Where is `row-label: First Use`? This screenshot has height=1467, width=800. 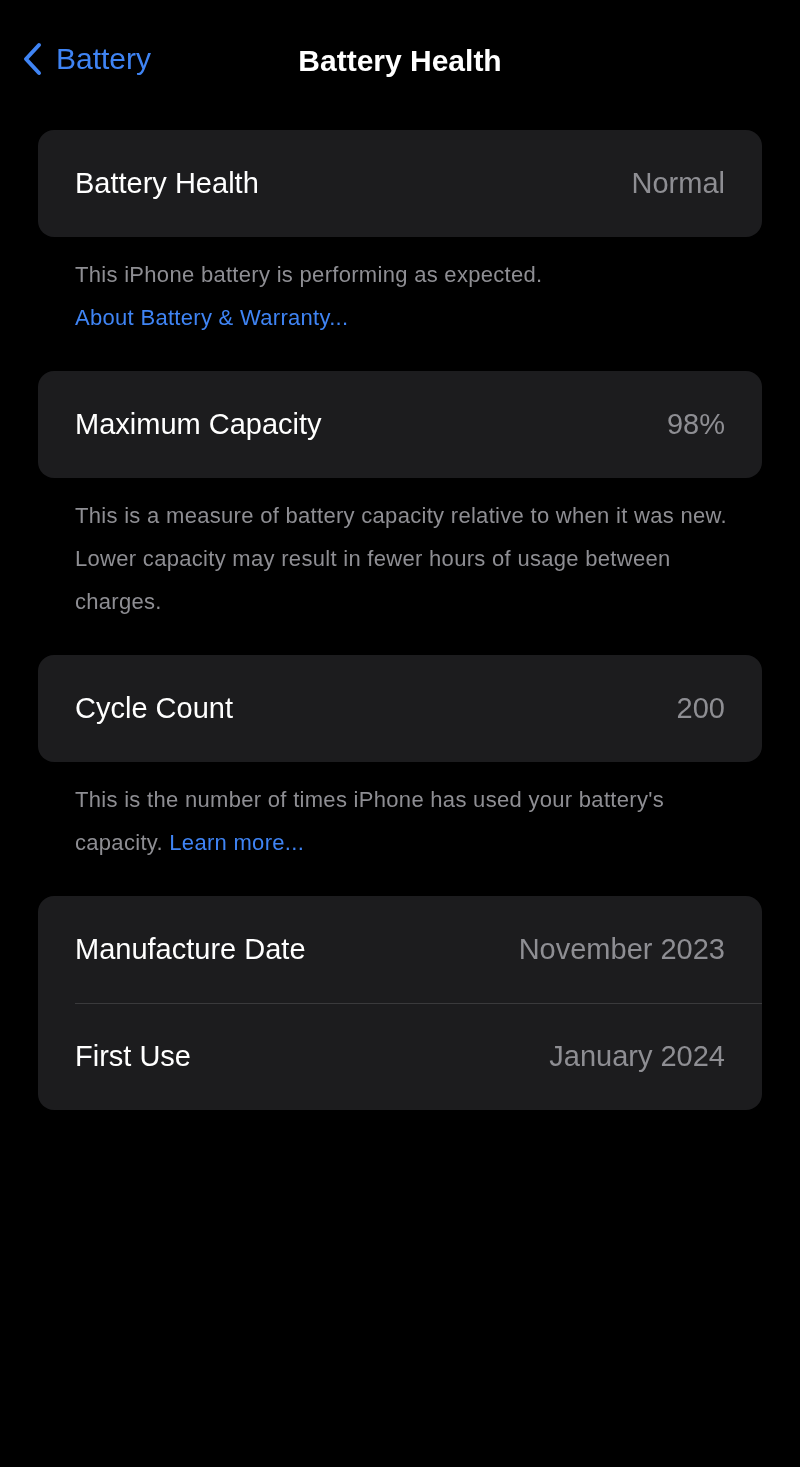
row-label: First Use is located at coordinates (133, 1057).